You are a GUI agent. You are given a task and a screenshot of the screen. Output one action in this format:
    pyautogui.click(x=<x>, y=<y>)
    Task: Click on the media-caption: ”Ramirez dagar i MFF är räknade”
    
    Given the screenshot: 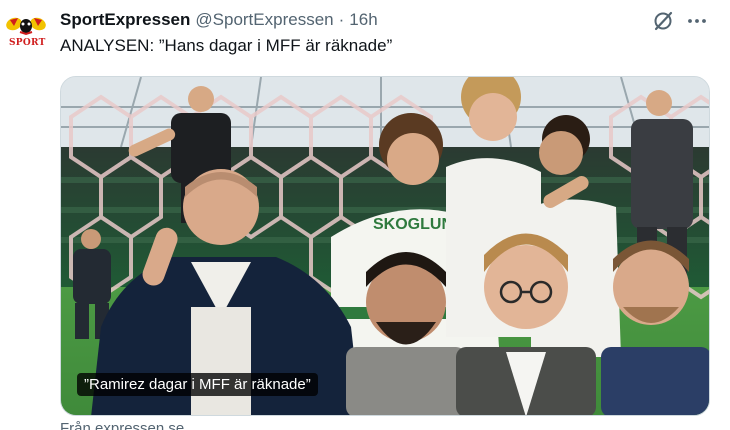 What is the action you would take?
    pyautogui.click(x=197, y=384)
    